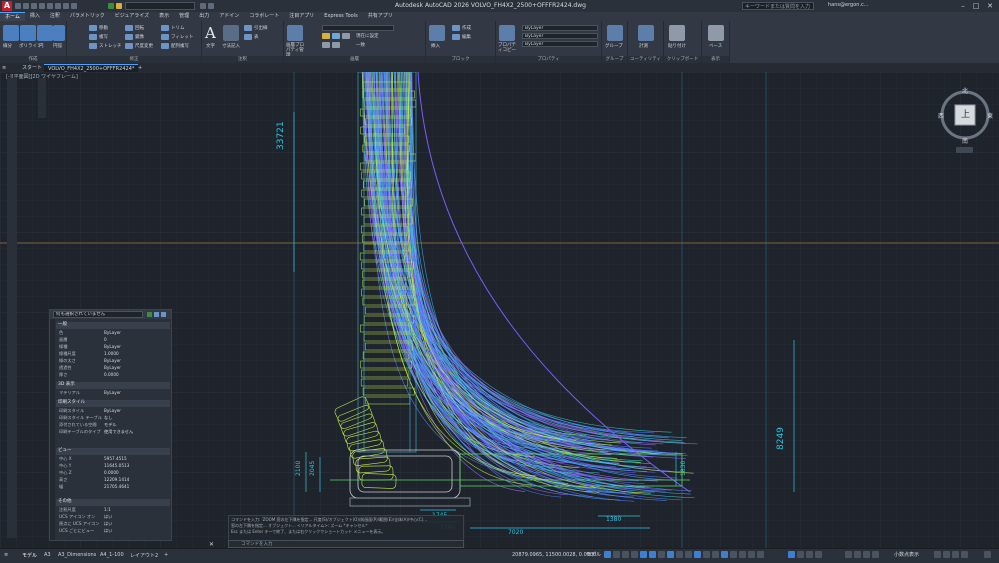 The image size is (999, 563). Describe the element at coordinates (593, 554) in the screenshot. I see `model-space-button: モデル` at that location.